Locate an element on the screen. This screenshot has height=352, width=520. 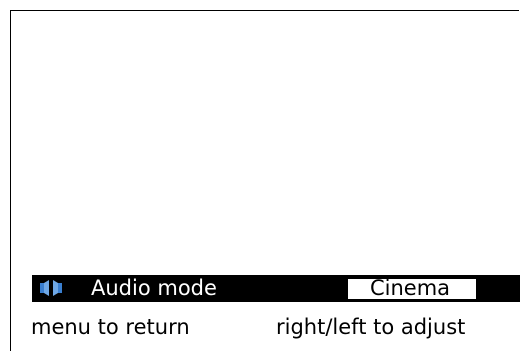
adjust-hint: right/left to adjust is located at coordinates (371, 327).